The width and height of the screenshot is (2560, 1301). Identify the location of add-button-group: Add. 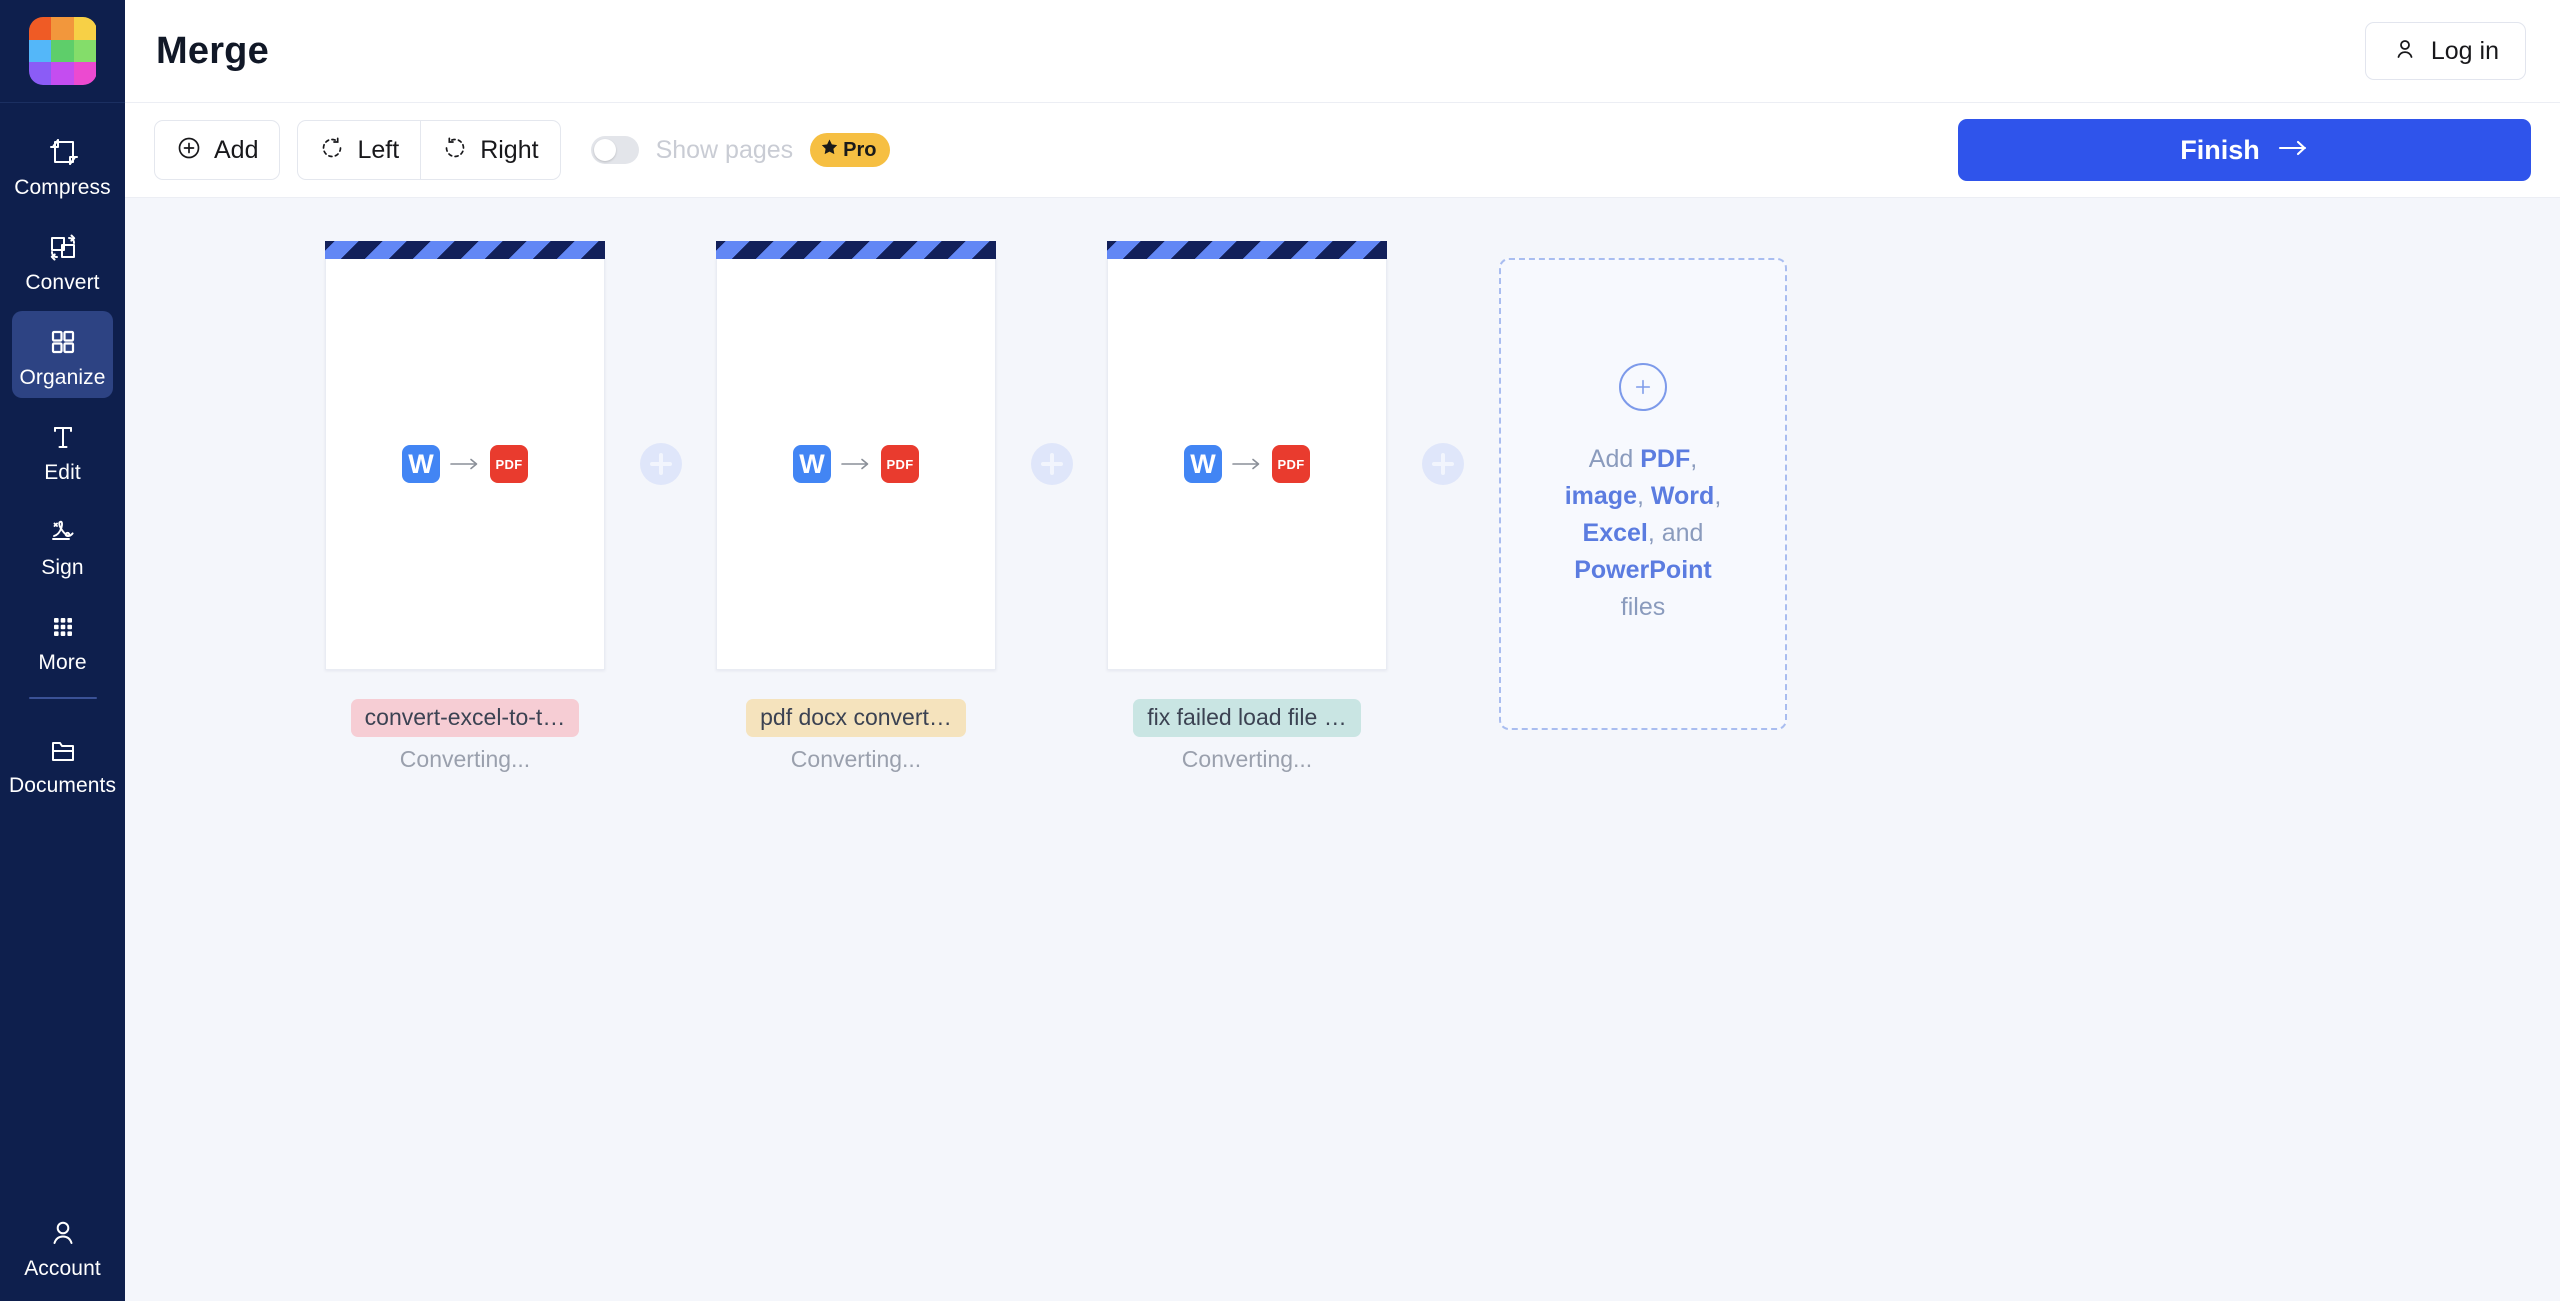
(217, 150).